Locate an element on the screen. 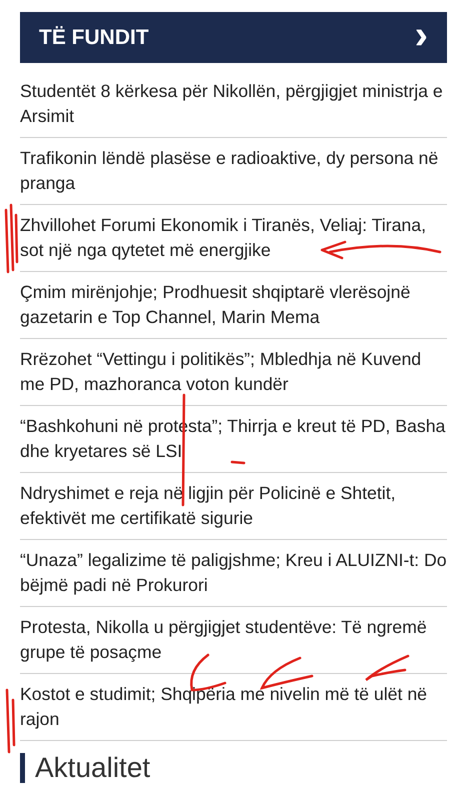 Image resolution: width=467 pixels, height=800 pixels. article-link: Rrëzohet “Vettingu i politikës”; Mbledhja në Kuvend me PD, mazhoranca voton kundër is located at coordinates (233, 372).